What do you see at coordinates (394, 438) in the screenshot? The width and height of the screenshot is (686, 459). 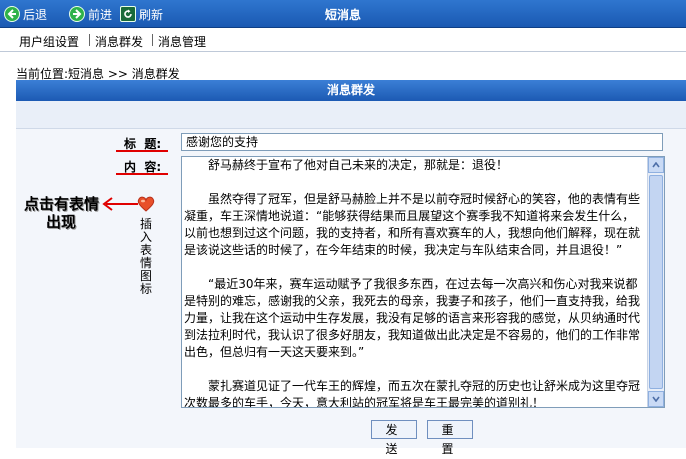 I see `send-button: 发送` at bounding box center [394, 438].